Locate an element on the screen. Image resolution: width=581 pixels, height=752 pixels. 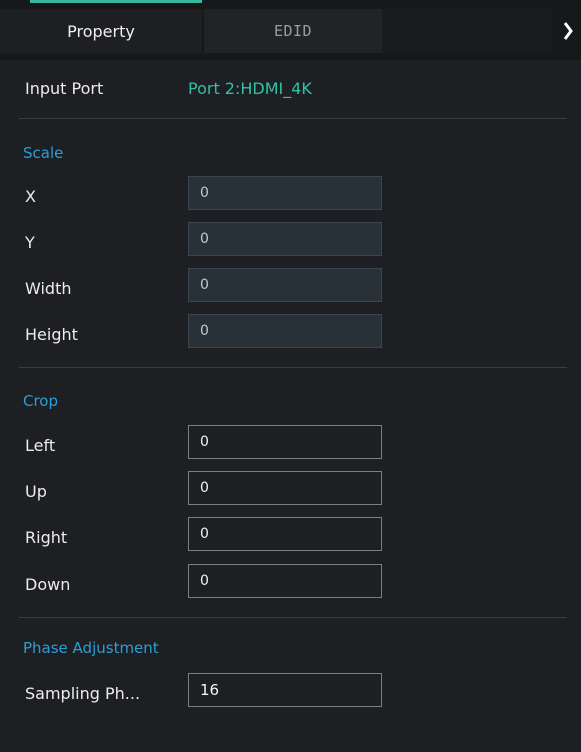
section-phase-title: Phase Adjustment is located at coordinates (91, 648).